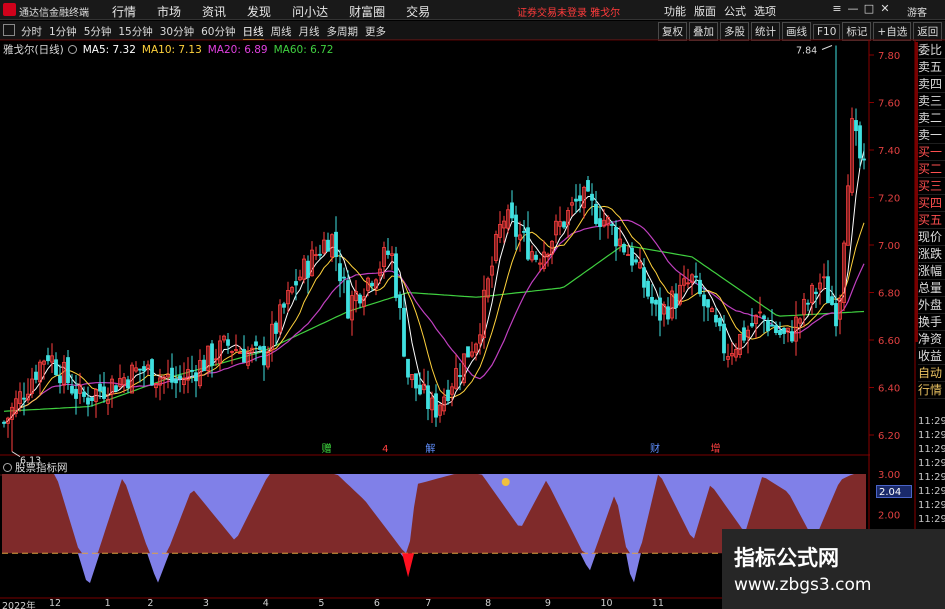 The image size is (945, 609). What do you see at coordinates (7, 467) in the screenshot?
I see `sub-settings-icon` at bounding box center [7, 467].